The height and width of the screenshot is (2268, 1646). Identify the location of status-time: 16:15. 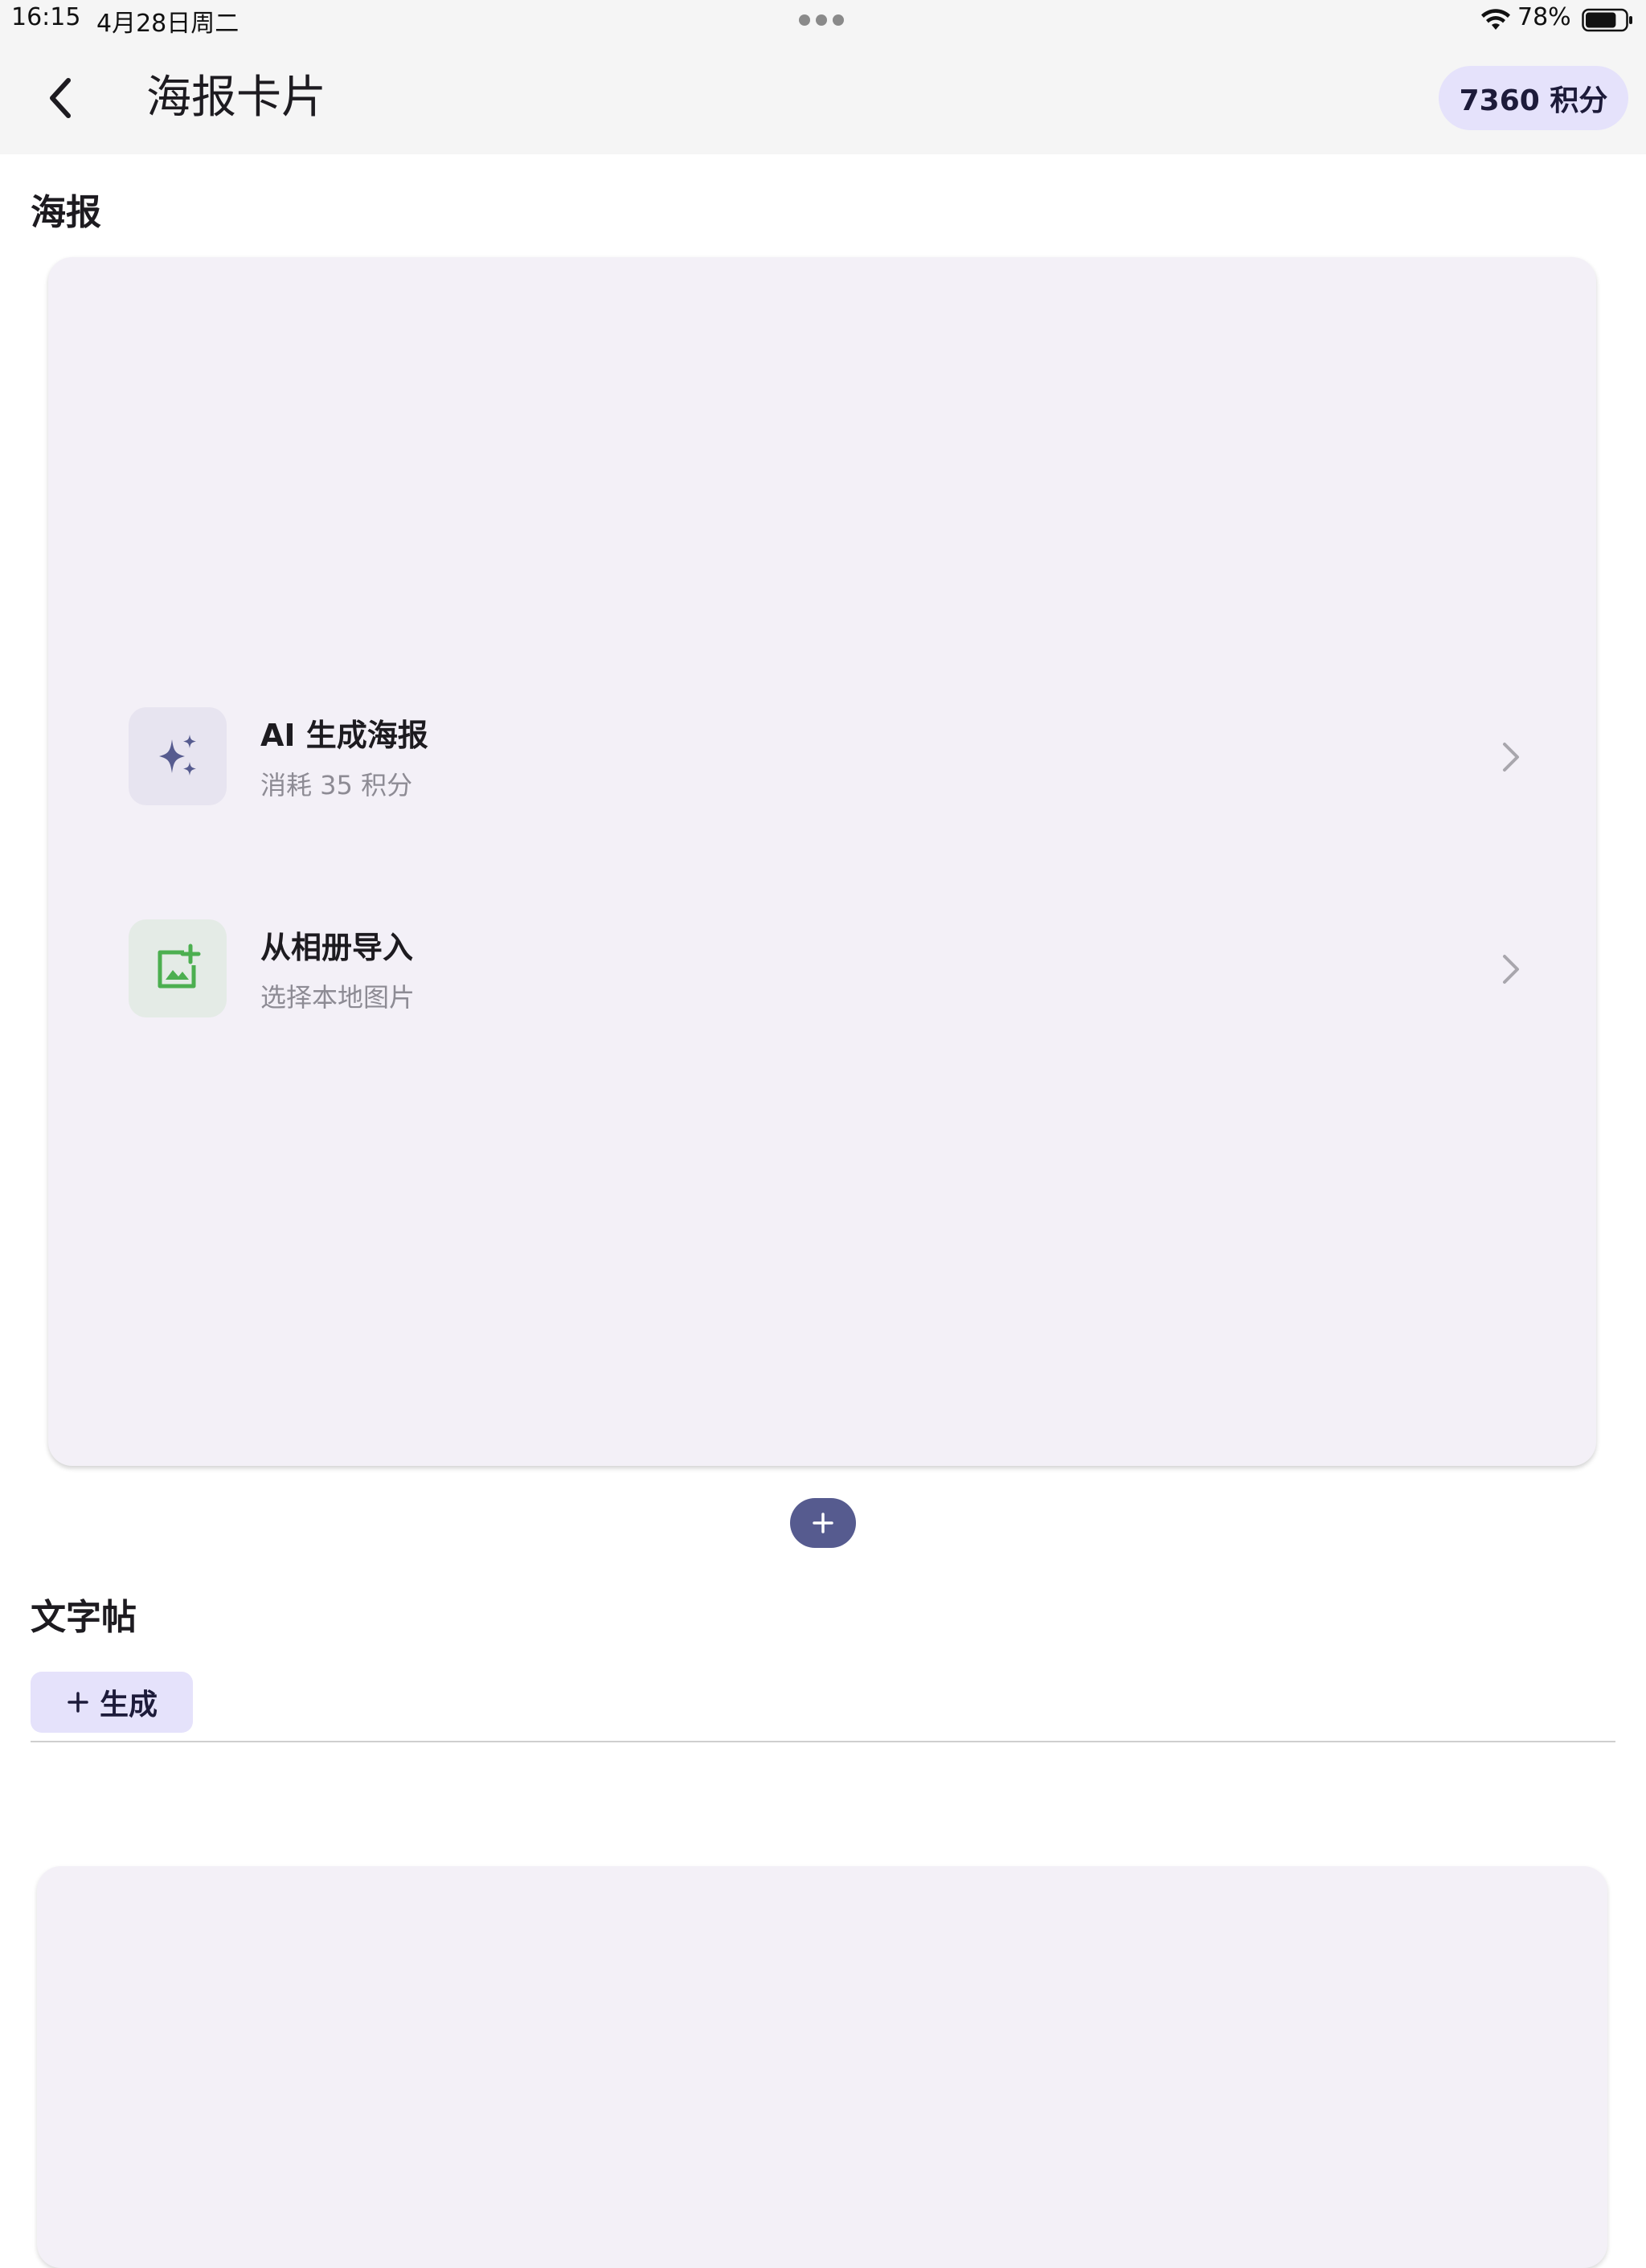
(46, 17).